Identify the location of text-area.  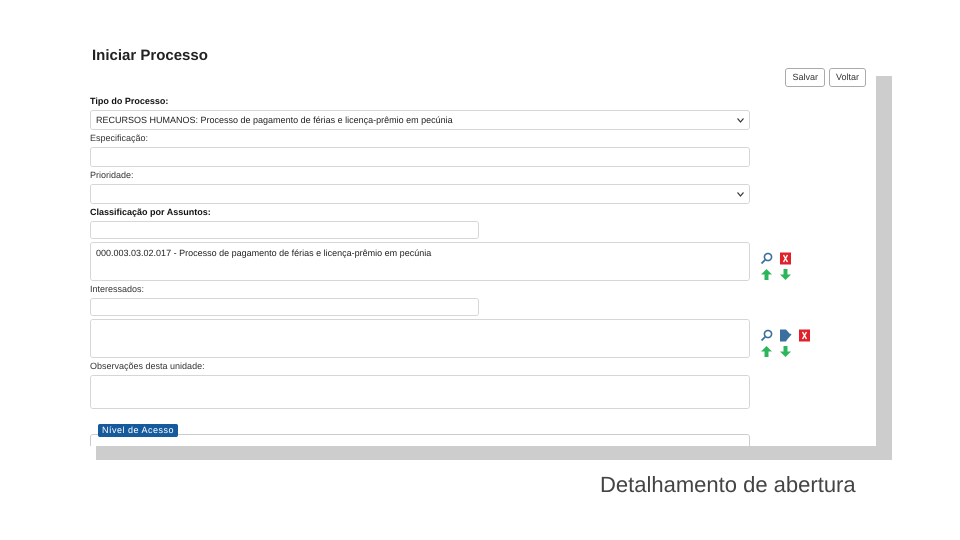
(420, 392).